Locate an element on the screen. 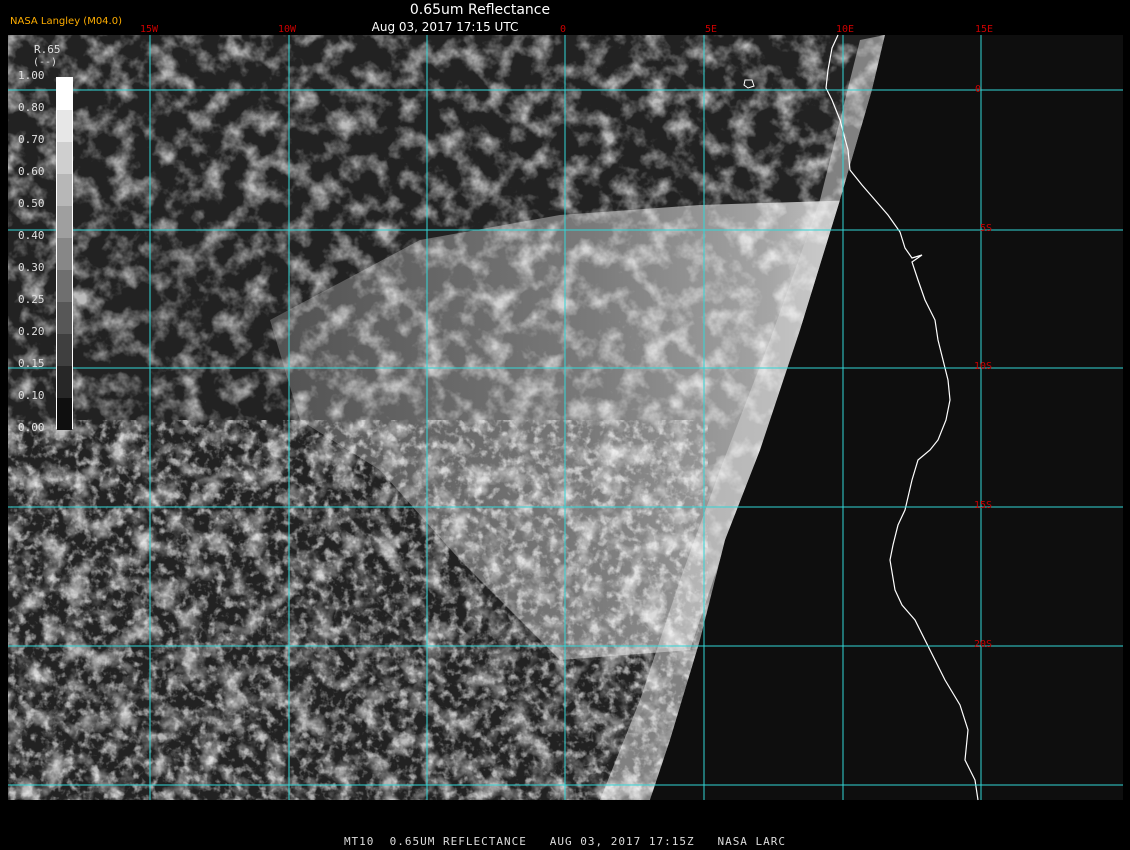 This screenshot has width=1130, height=850. lon-label-0: 0 is located at coordinates (563, 29).